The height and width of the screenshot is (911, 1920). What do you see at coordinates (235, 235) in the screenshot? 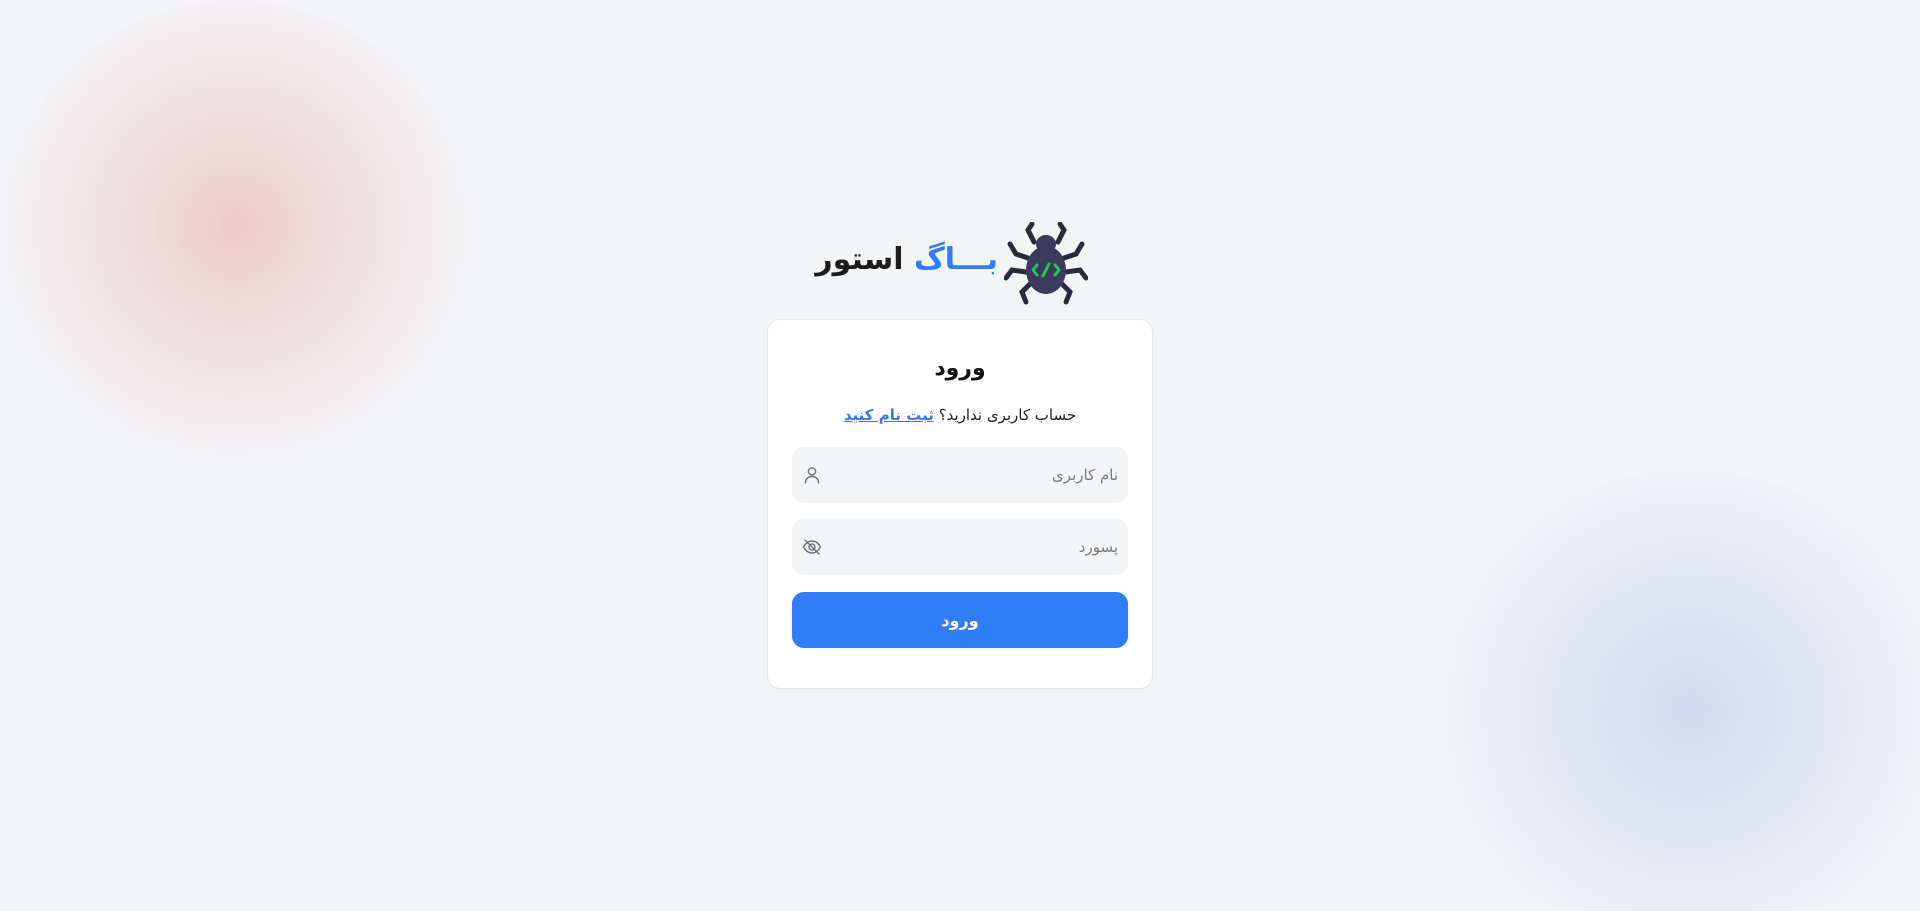
I see `background-blob-red` at bounding box center [235, 235].